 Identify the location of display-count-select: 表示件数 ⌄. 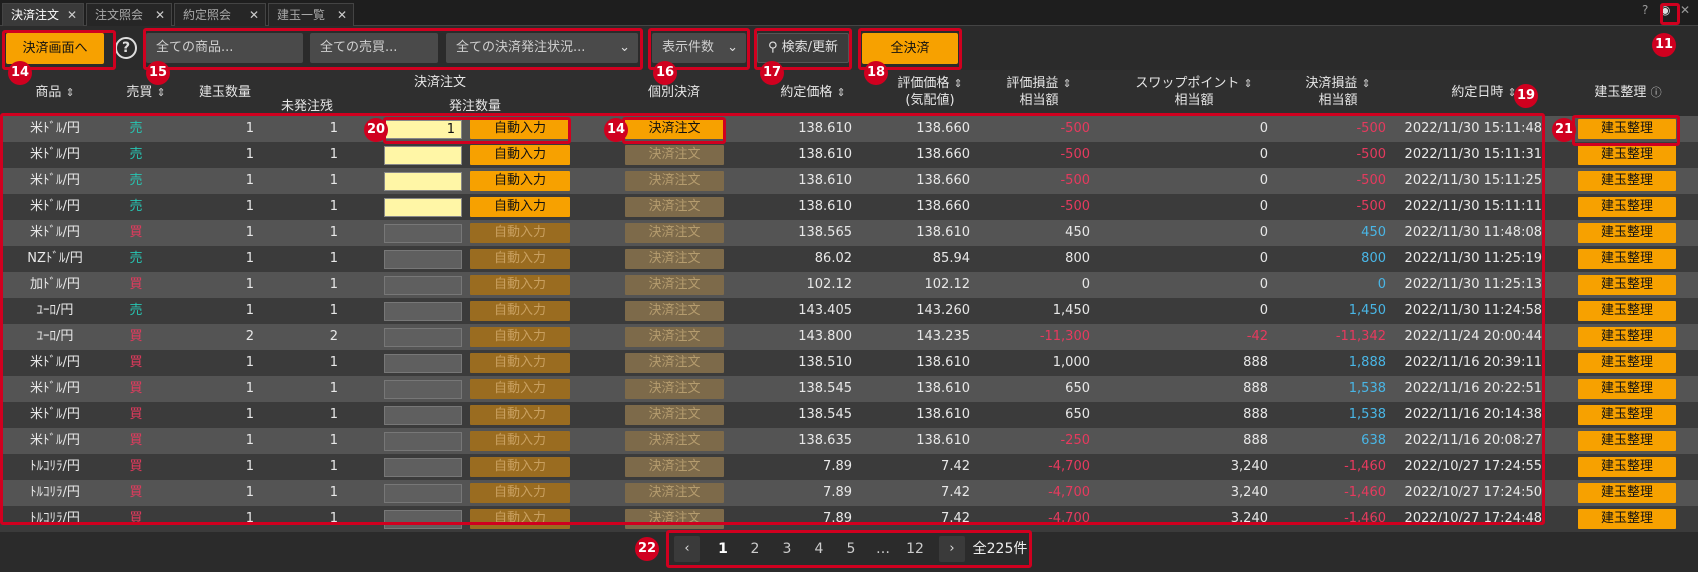
(699, 48).